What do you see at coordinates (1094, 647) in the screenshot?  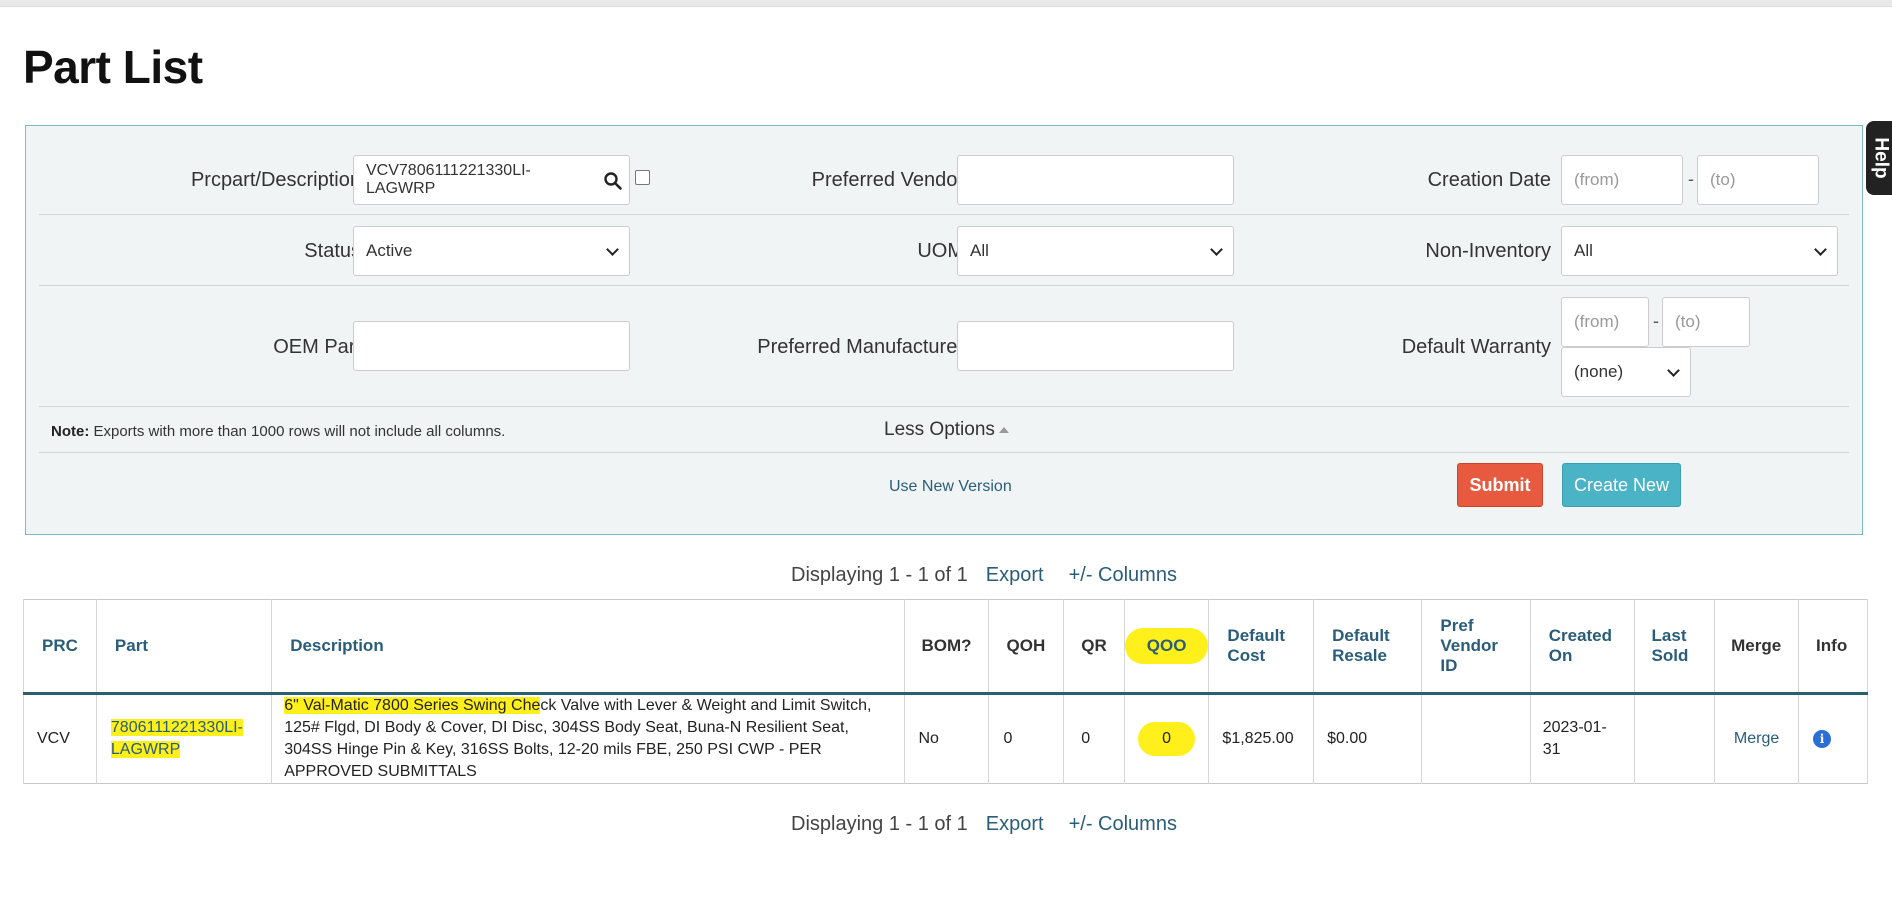 I see `col-qr: QR` at bounding box center [1094, 647].